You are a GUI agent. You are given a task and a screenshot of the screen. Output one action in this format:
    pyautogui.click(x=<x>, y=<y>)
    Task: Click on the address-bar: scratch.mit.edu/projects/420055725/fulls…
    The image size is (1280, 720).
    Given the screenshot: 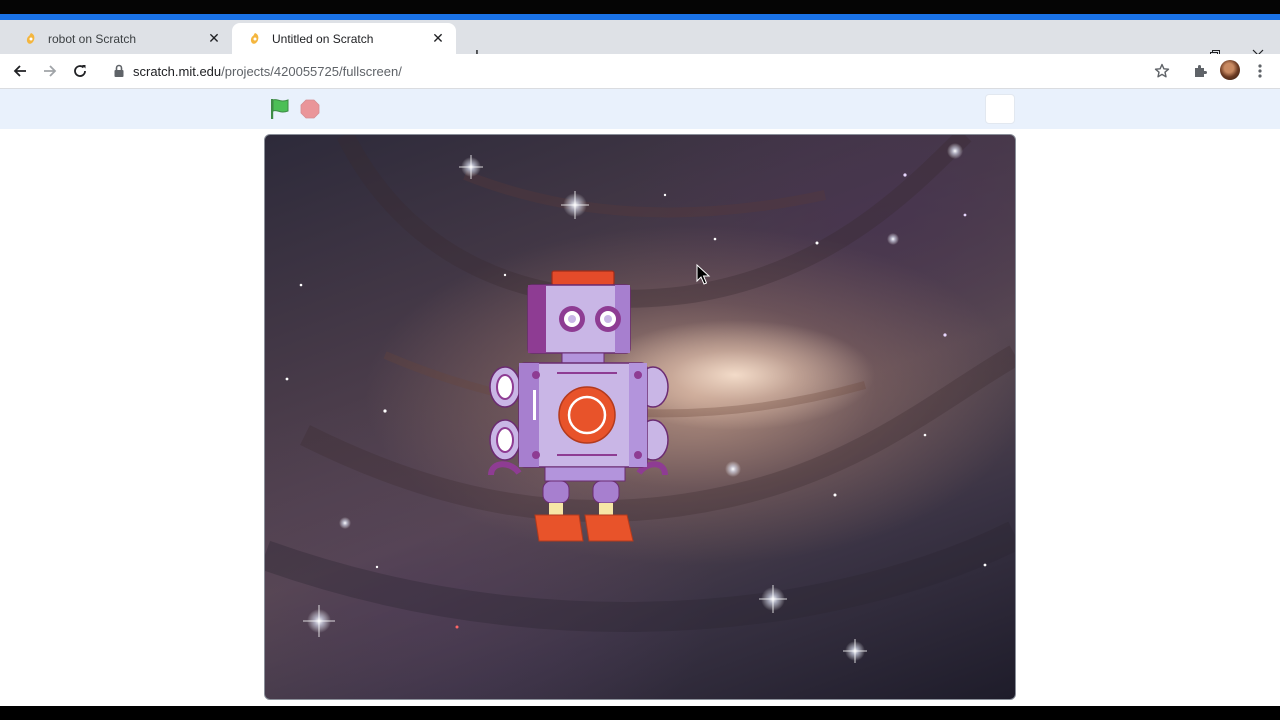 What is the action you would take?
    pyautogui.click(x=643, y=71)
    